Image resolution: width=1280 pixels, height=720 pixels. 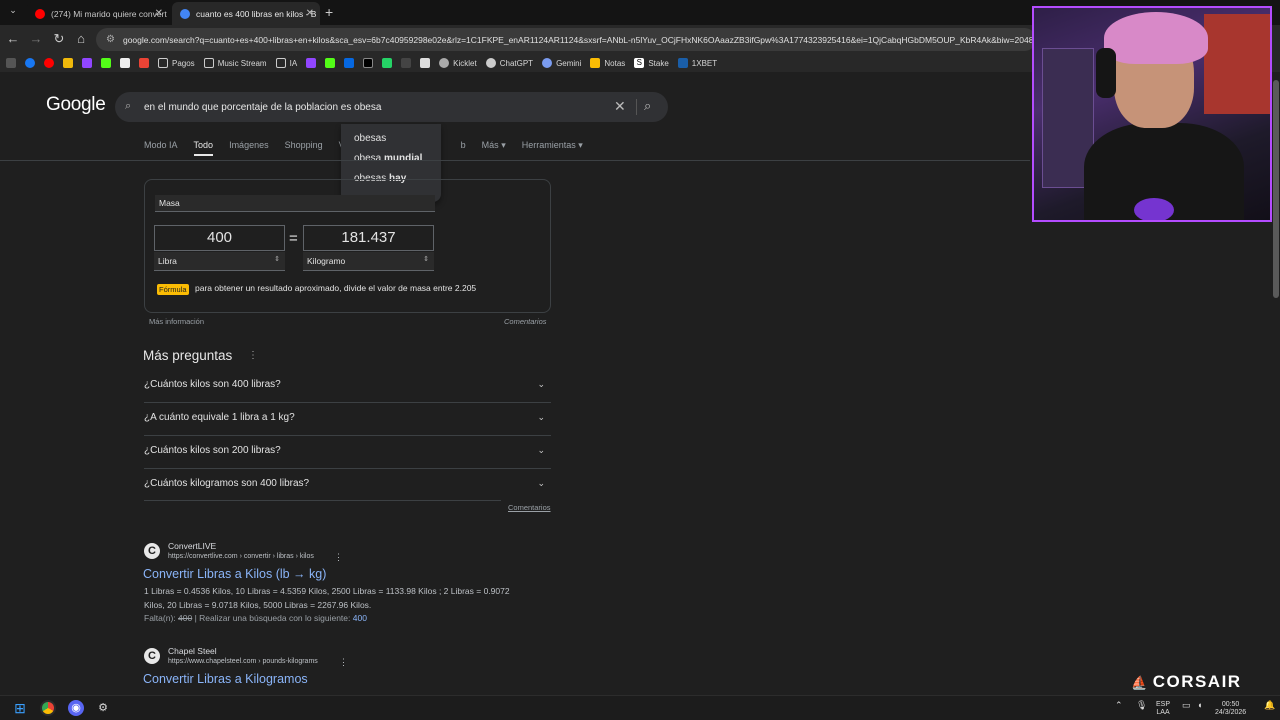 What do you see at coordinates (208, 63) in the screenshot?
I see `folder-icon` at bounding box center [208, 63].